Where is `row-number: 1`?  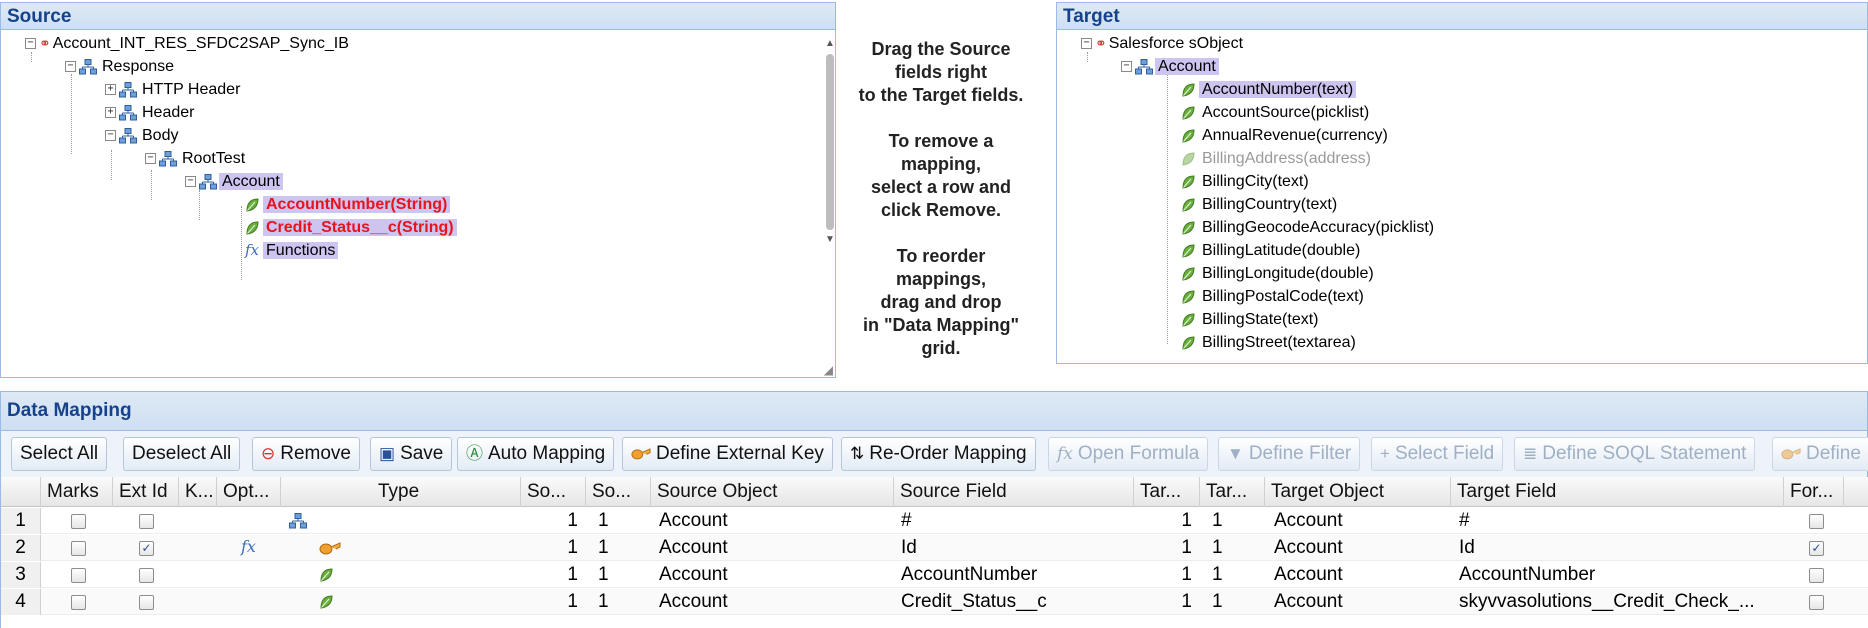 row-number: 1 is located at coordinates (21, 521).